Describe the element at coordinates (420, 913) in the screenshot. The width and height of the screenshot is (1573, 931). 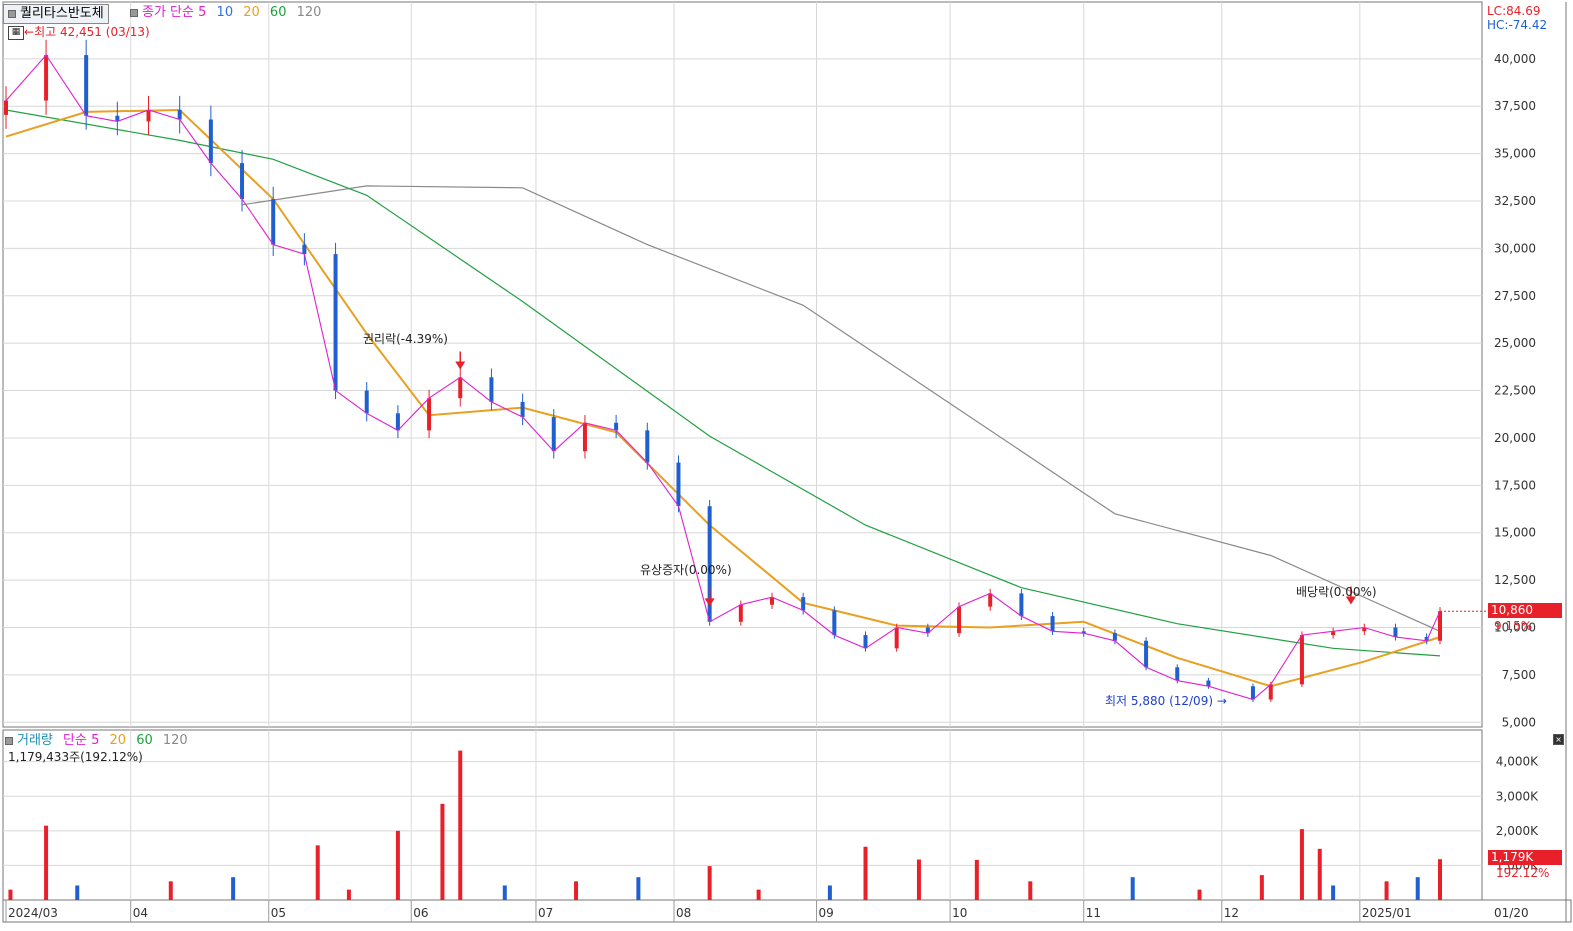
I see `x-tick-label: 06` at that location.